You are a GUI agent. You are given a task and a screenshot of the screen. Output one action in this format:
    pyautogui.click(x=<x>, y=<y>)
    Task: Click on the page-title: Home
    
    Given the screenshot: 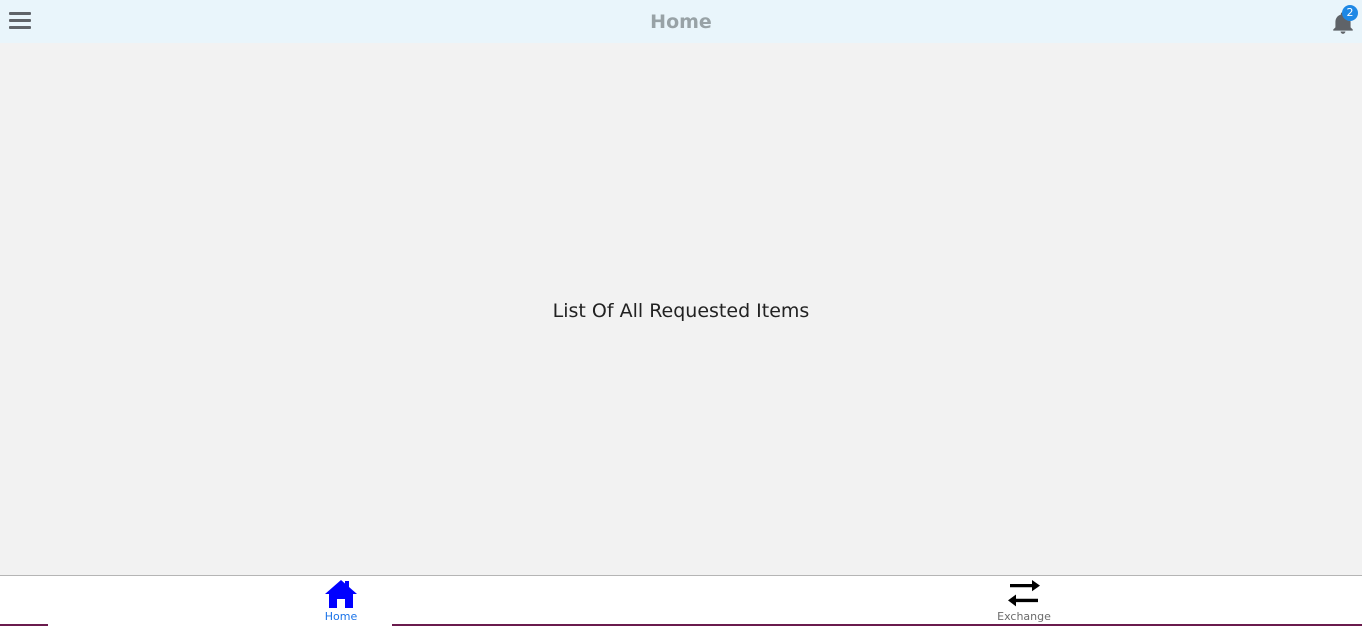 What is the action you would take?
    pyautogui.click(x=681, y=22)
    